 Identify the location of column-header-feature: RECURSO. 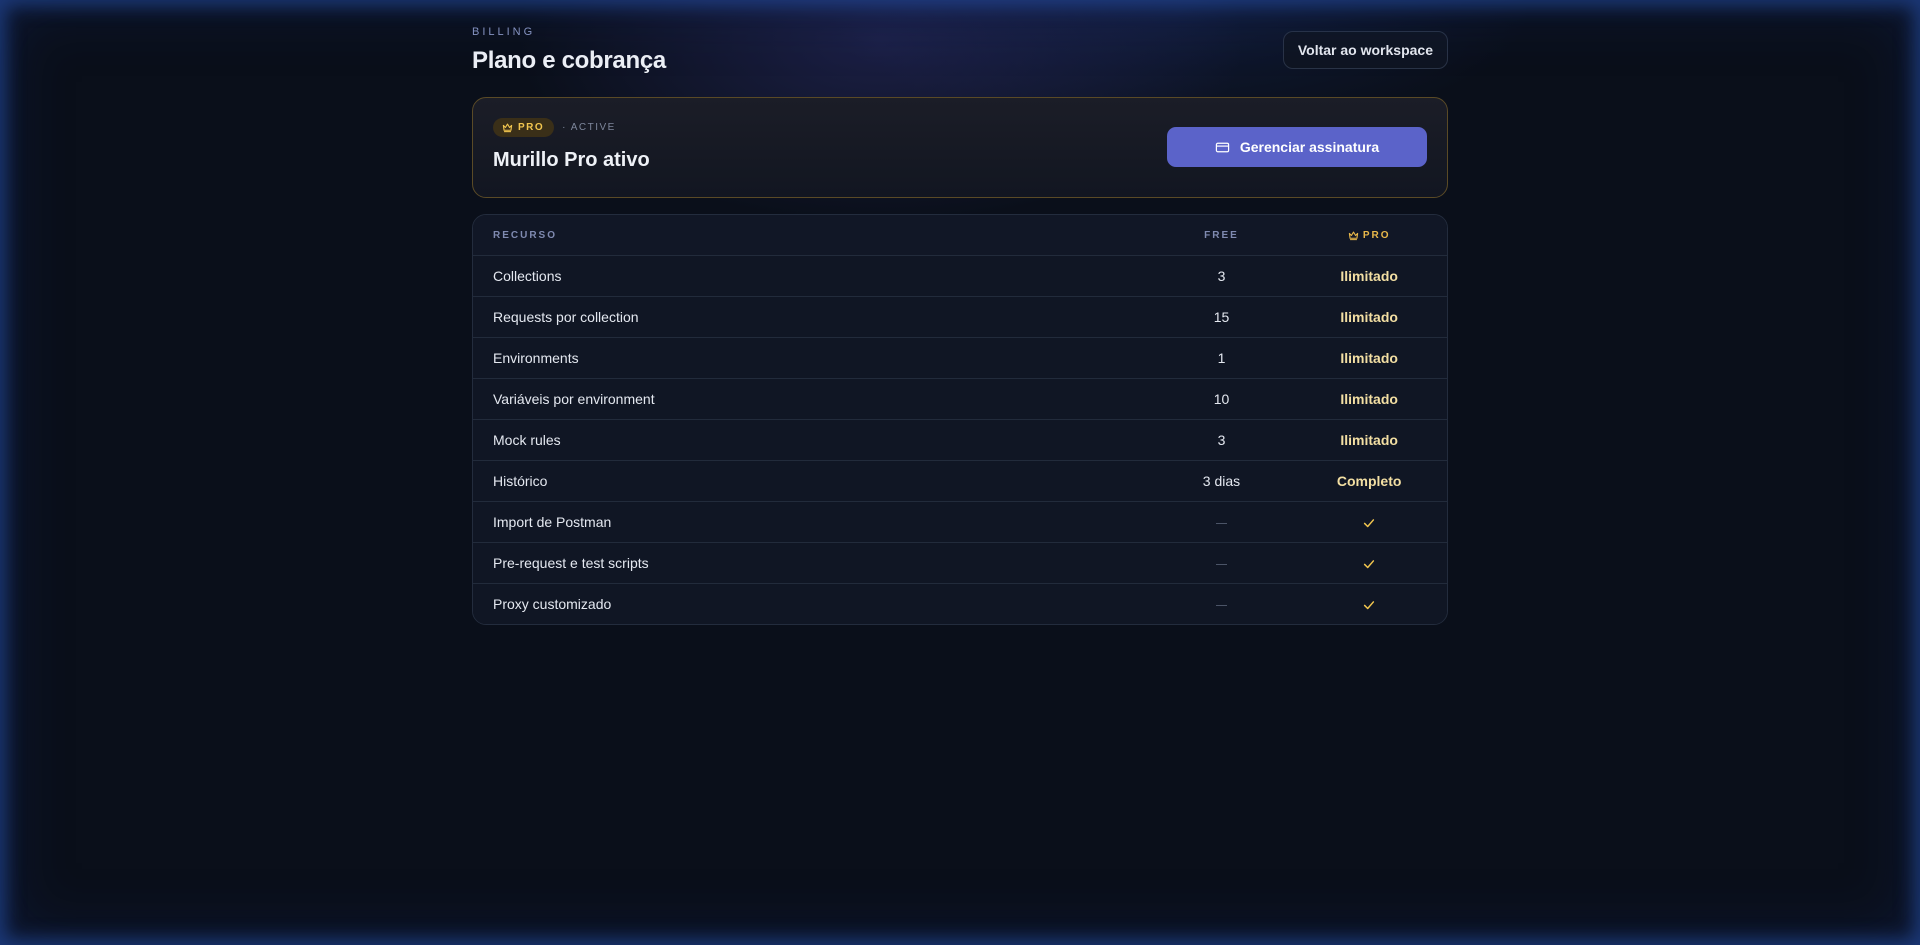
(525, 235).